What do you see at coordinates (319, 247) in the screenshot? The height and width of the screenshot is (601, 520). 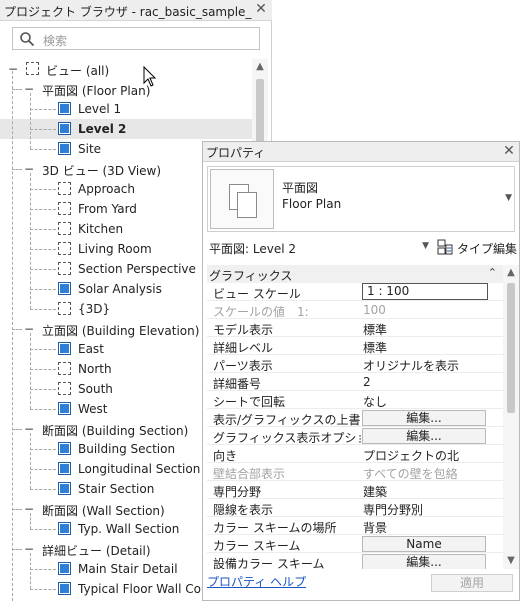 I see `instance-selector: 平面図: Level 2 ▼` at bounding box center [319, 247].